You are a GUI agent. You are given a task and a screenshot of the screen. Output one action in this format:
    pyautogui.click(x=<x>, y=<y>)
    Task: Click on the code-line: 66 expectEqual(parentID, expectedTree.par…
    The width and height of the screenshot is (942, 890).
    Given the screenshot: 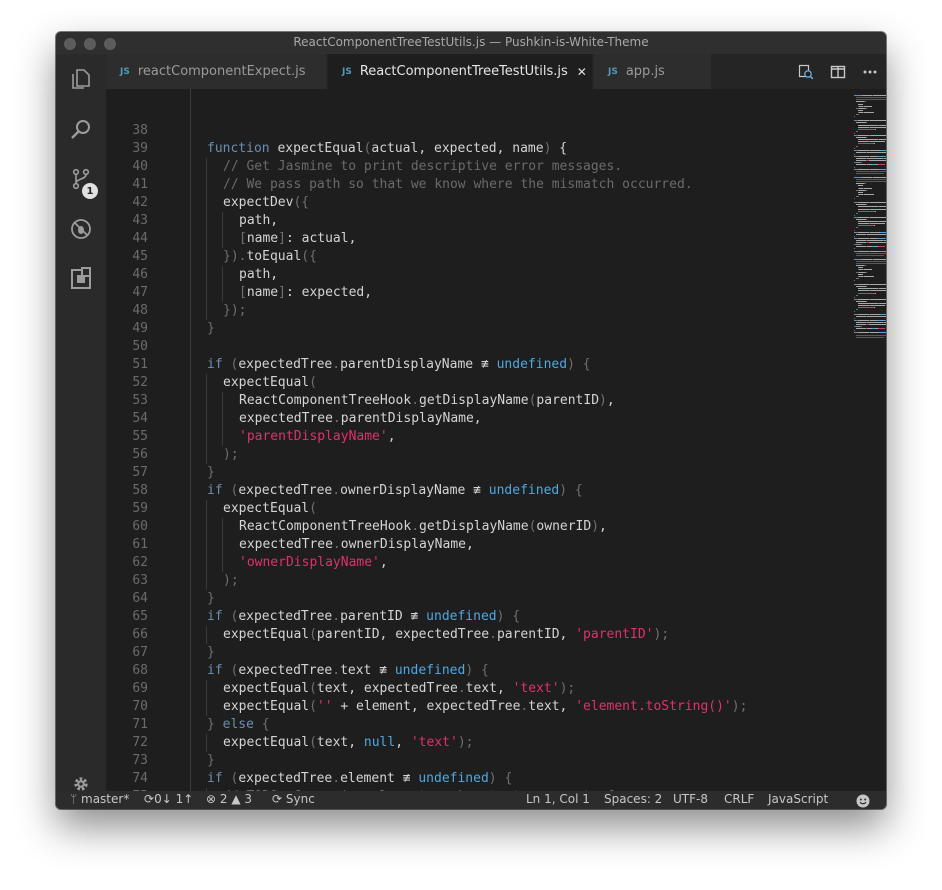 What is the action you would take?
    pyautogui.click(x=476, y=635)
    